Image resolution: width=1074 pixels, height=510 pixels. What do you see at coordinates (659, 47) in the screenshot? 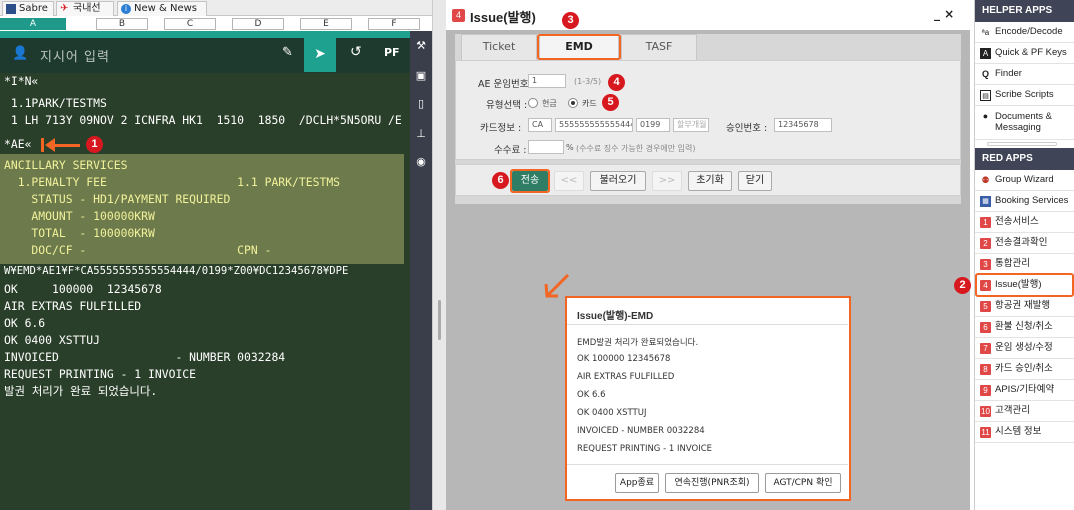
I see `tab-tasf: TASF` at bounding box center [659, 47].